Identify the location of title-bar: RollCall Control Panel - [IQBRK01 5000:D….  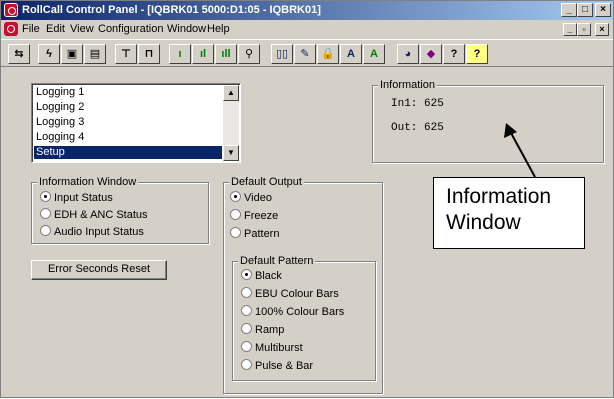
(307, 10).